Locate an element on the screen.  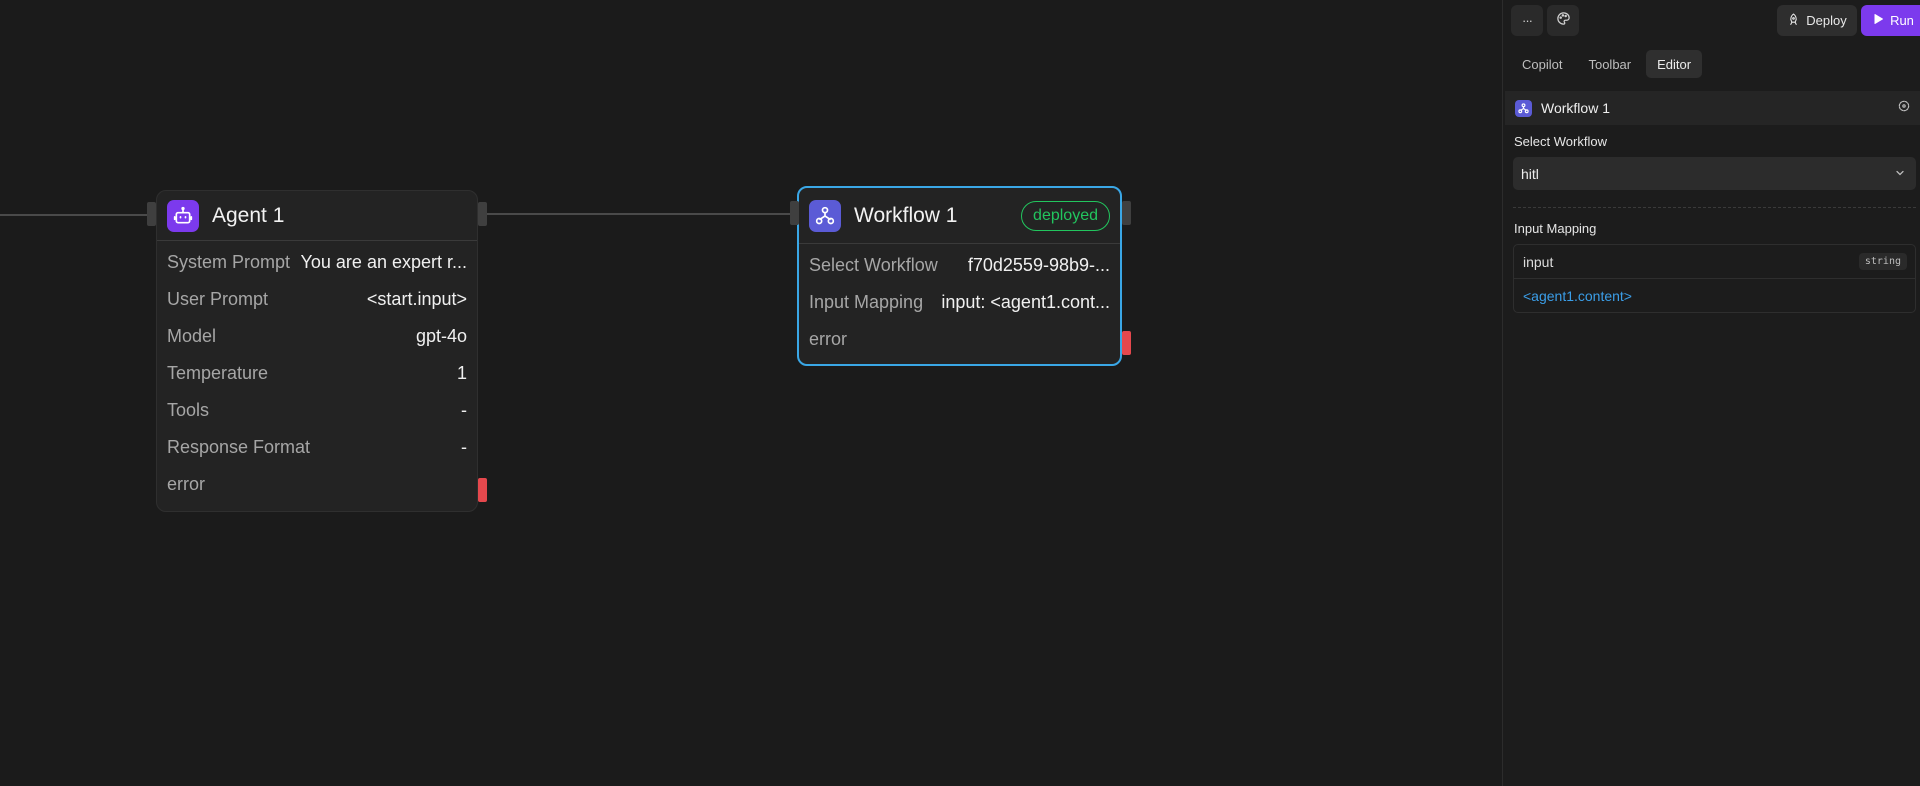
agent-output-handle is located at coordinates (482, 214).